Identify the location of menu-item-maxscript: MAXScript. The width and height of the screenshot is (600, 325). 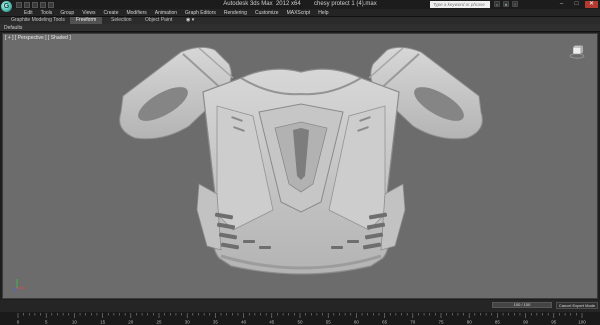
(299, 13).